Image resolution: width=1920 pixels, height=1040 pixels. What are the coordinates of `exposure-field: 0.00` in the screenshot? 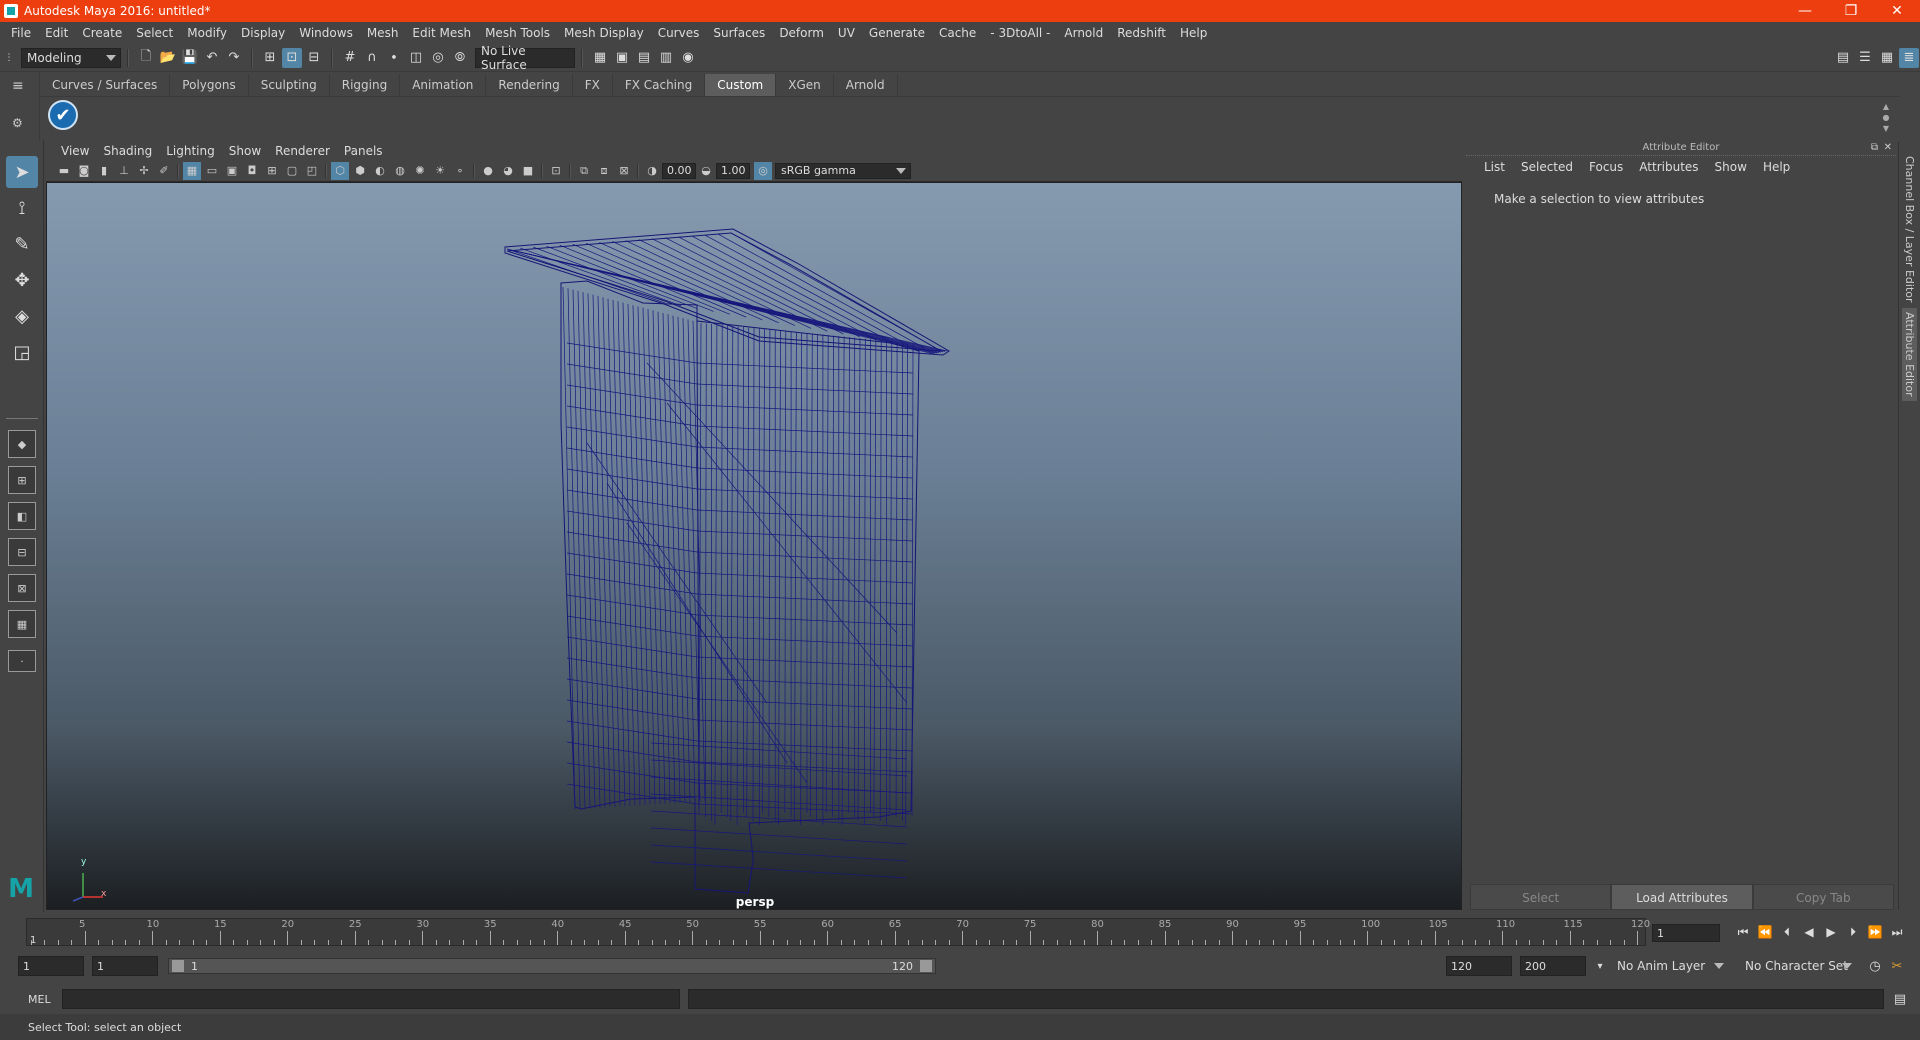 It's located at (679, 170).